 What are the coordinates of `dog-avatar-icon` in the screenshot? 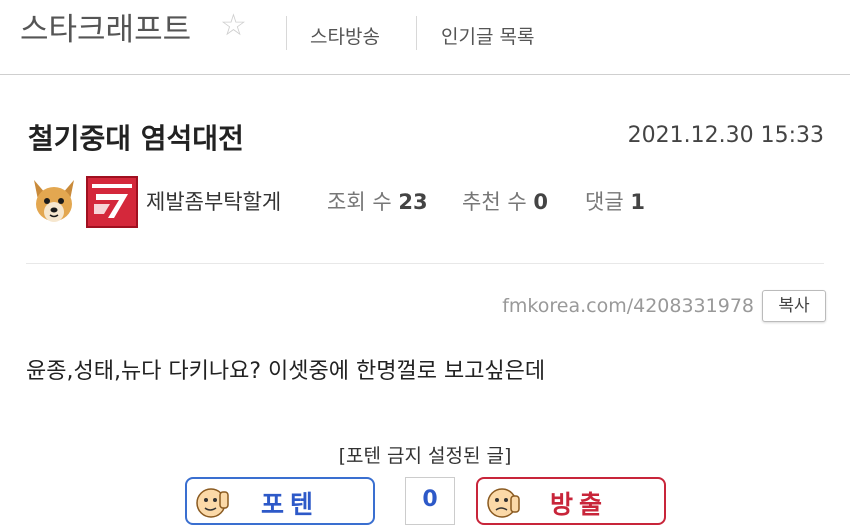 It's located at (54, 202).